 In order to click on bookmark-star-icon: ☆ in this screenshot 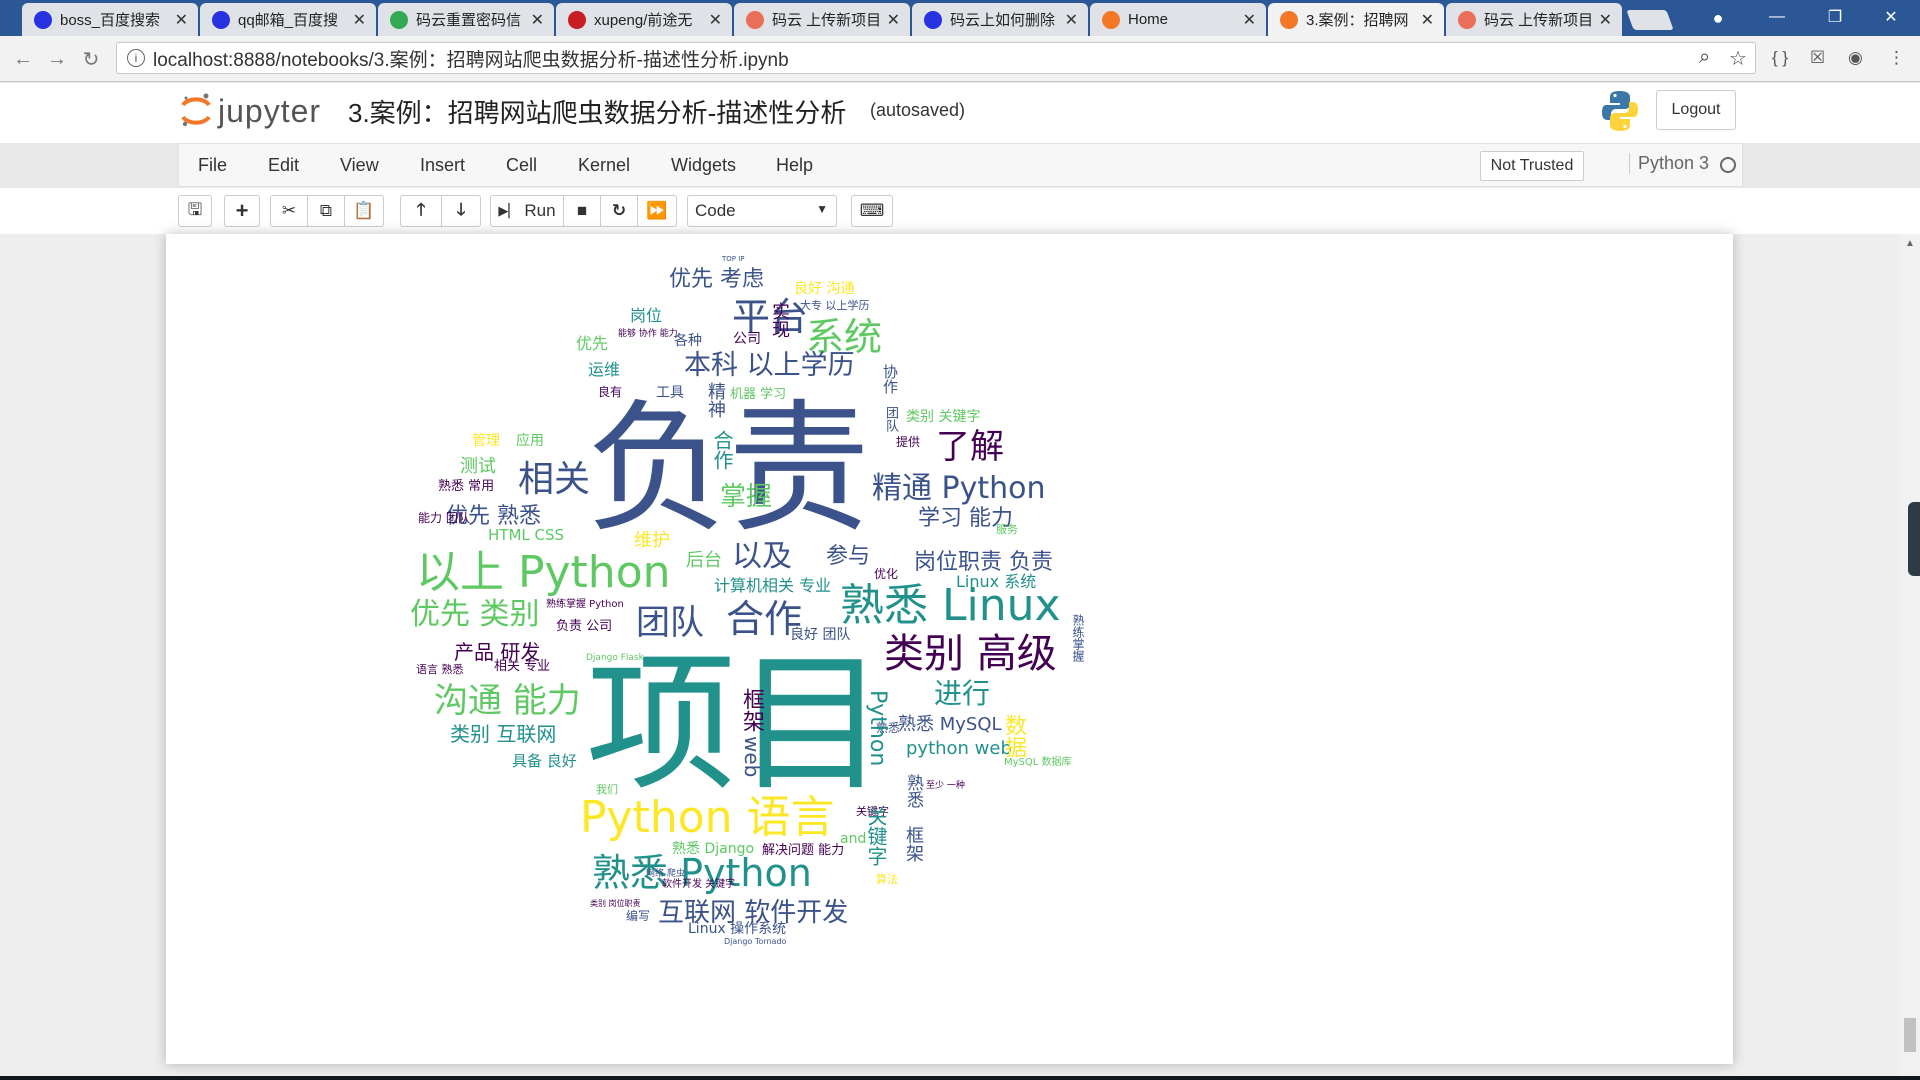, I will do `click(1738, 58)`.